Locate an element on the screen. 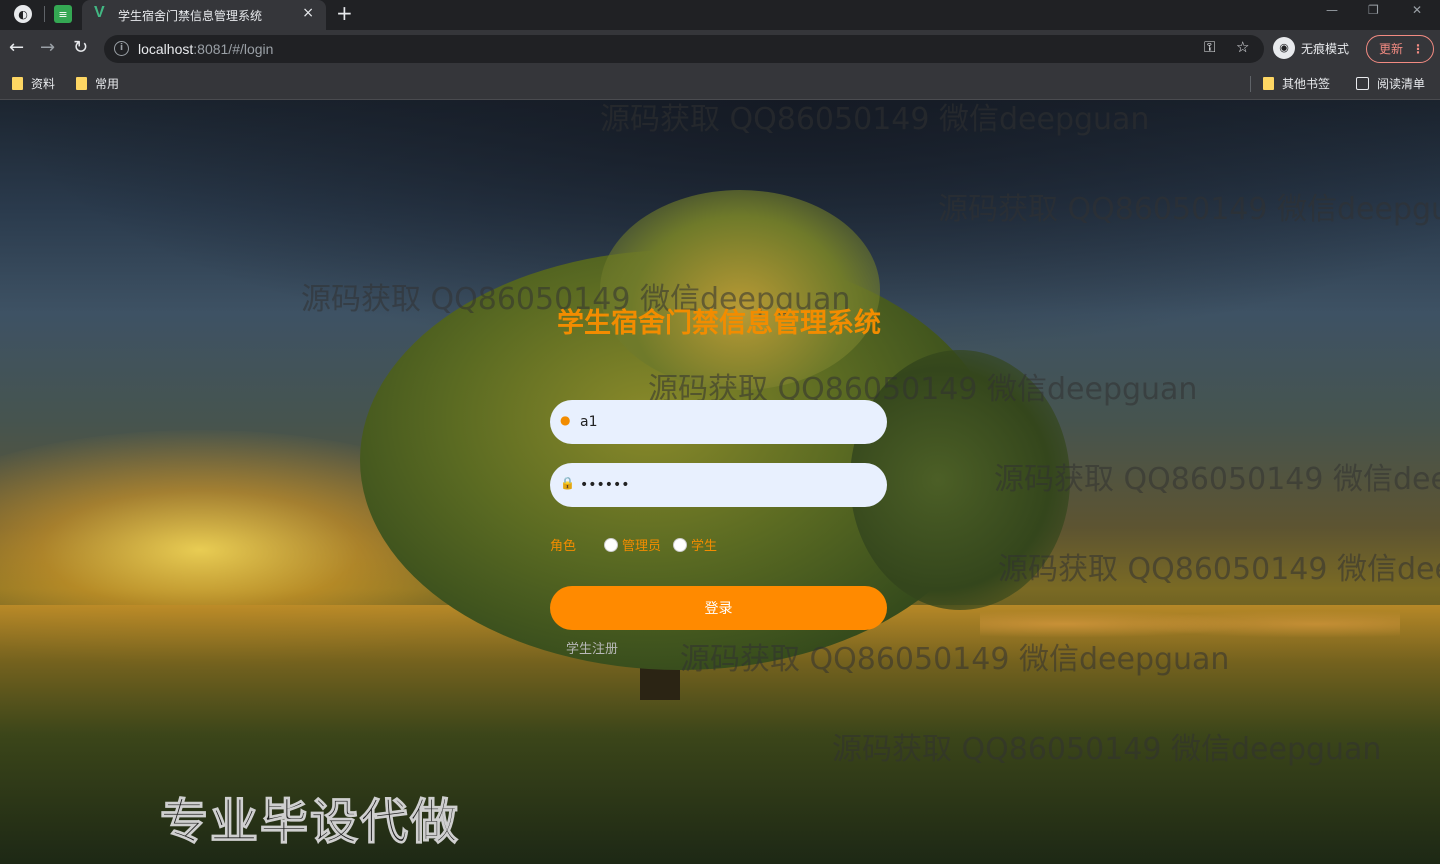 This screenshot has width=1440, height=864. update-button: 更新 ⋮ is located at coordinates (1400, 49).